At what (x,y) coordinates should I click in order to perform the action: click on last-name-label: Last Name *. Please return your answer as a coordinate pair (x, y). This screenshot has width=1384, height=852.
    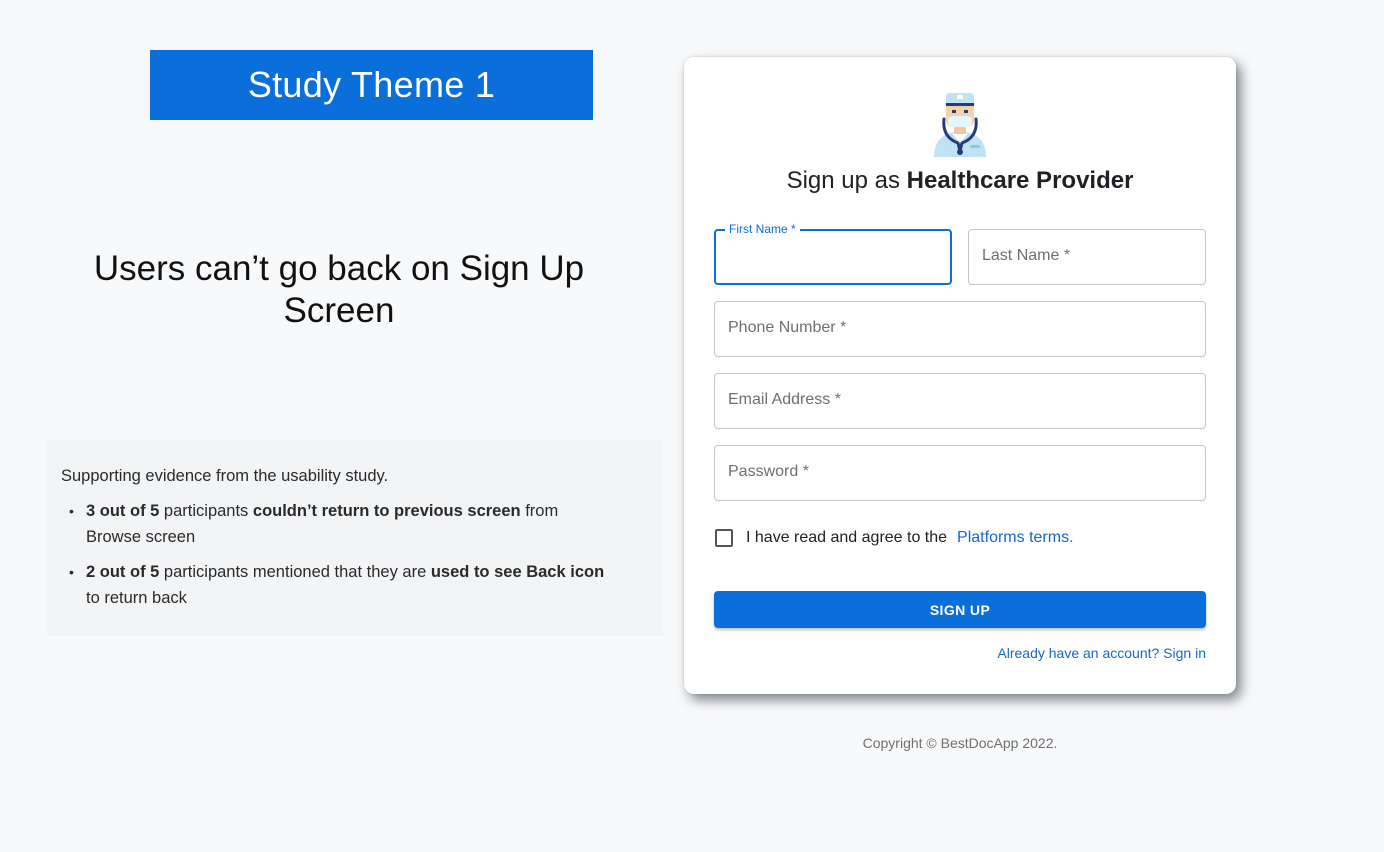
    Looking at the image, I should click on (1026, 255).